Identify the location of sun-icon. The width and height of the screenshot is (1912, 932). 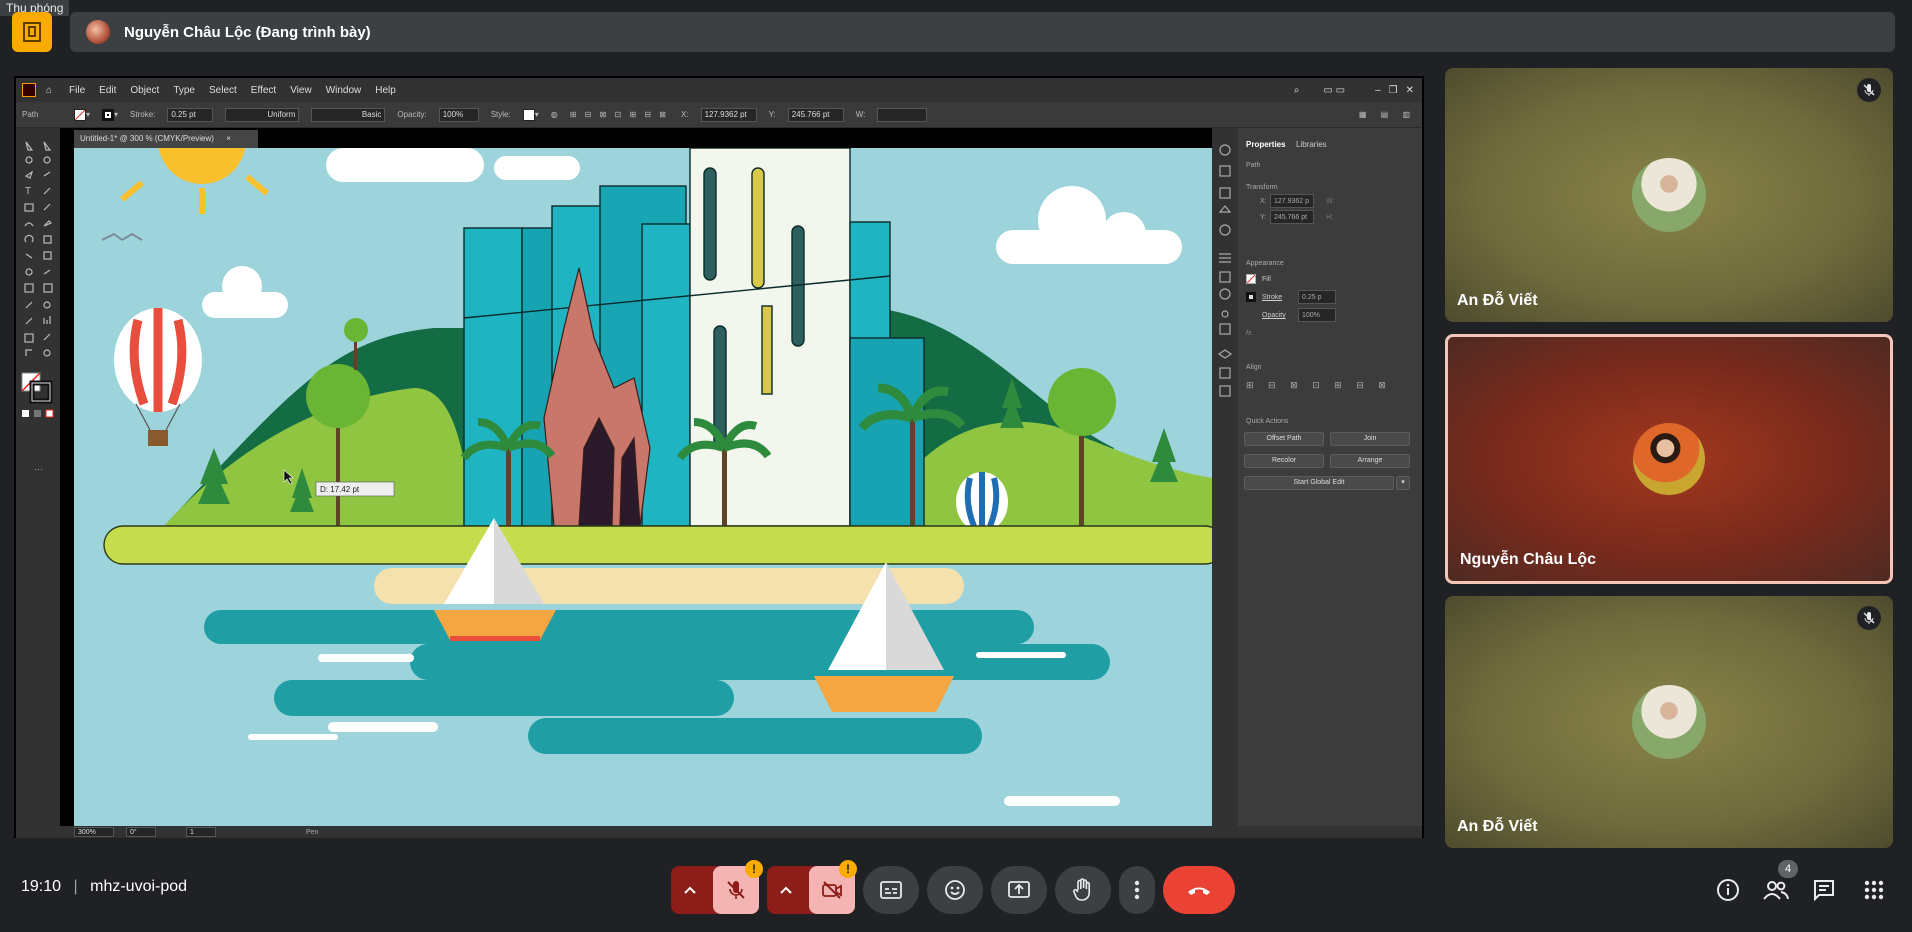
(194, 181).